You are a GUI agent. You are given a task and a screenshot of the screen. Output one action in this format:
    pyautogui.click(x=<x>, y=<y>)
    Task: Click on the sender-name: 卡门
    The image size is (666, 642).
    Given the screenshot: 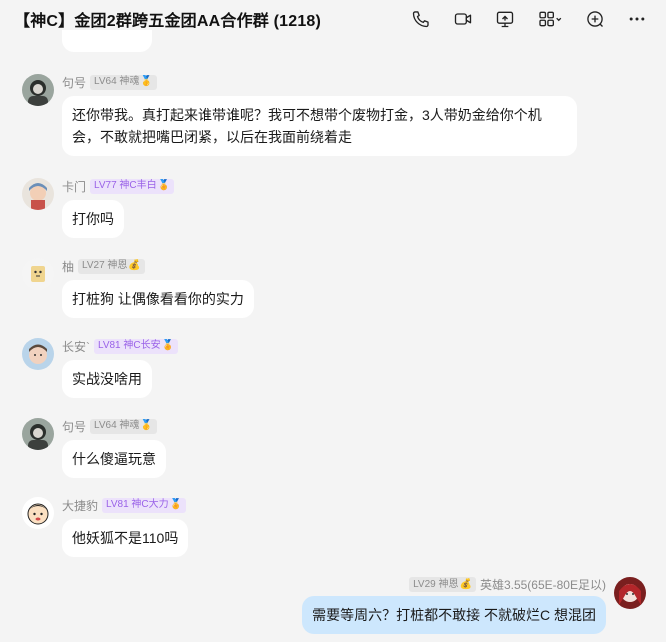 What is the action you would take?
    pyautogui.click(x=74, y=186)
    